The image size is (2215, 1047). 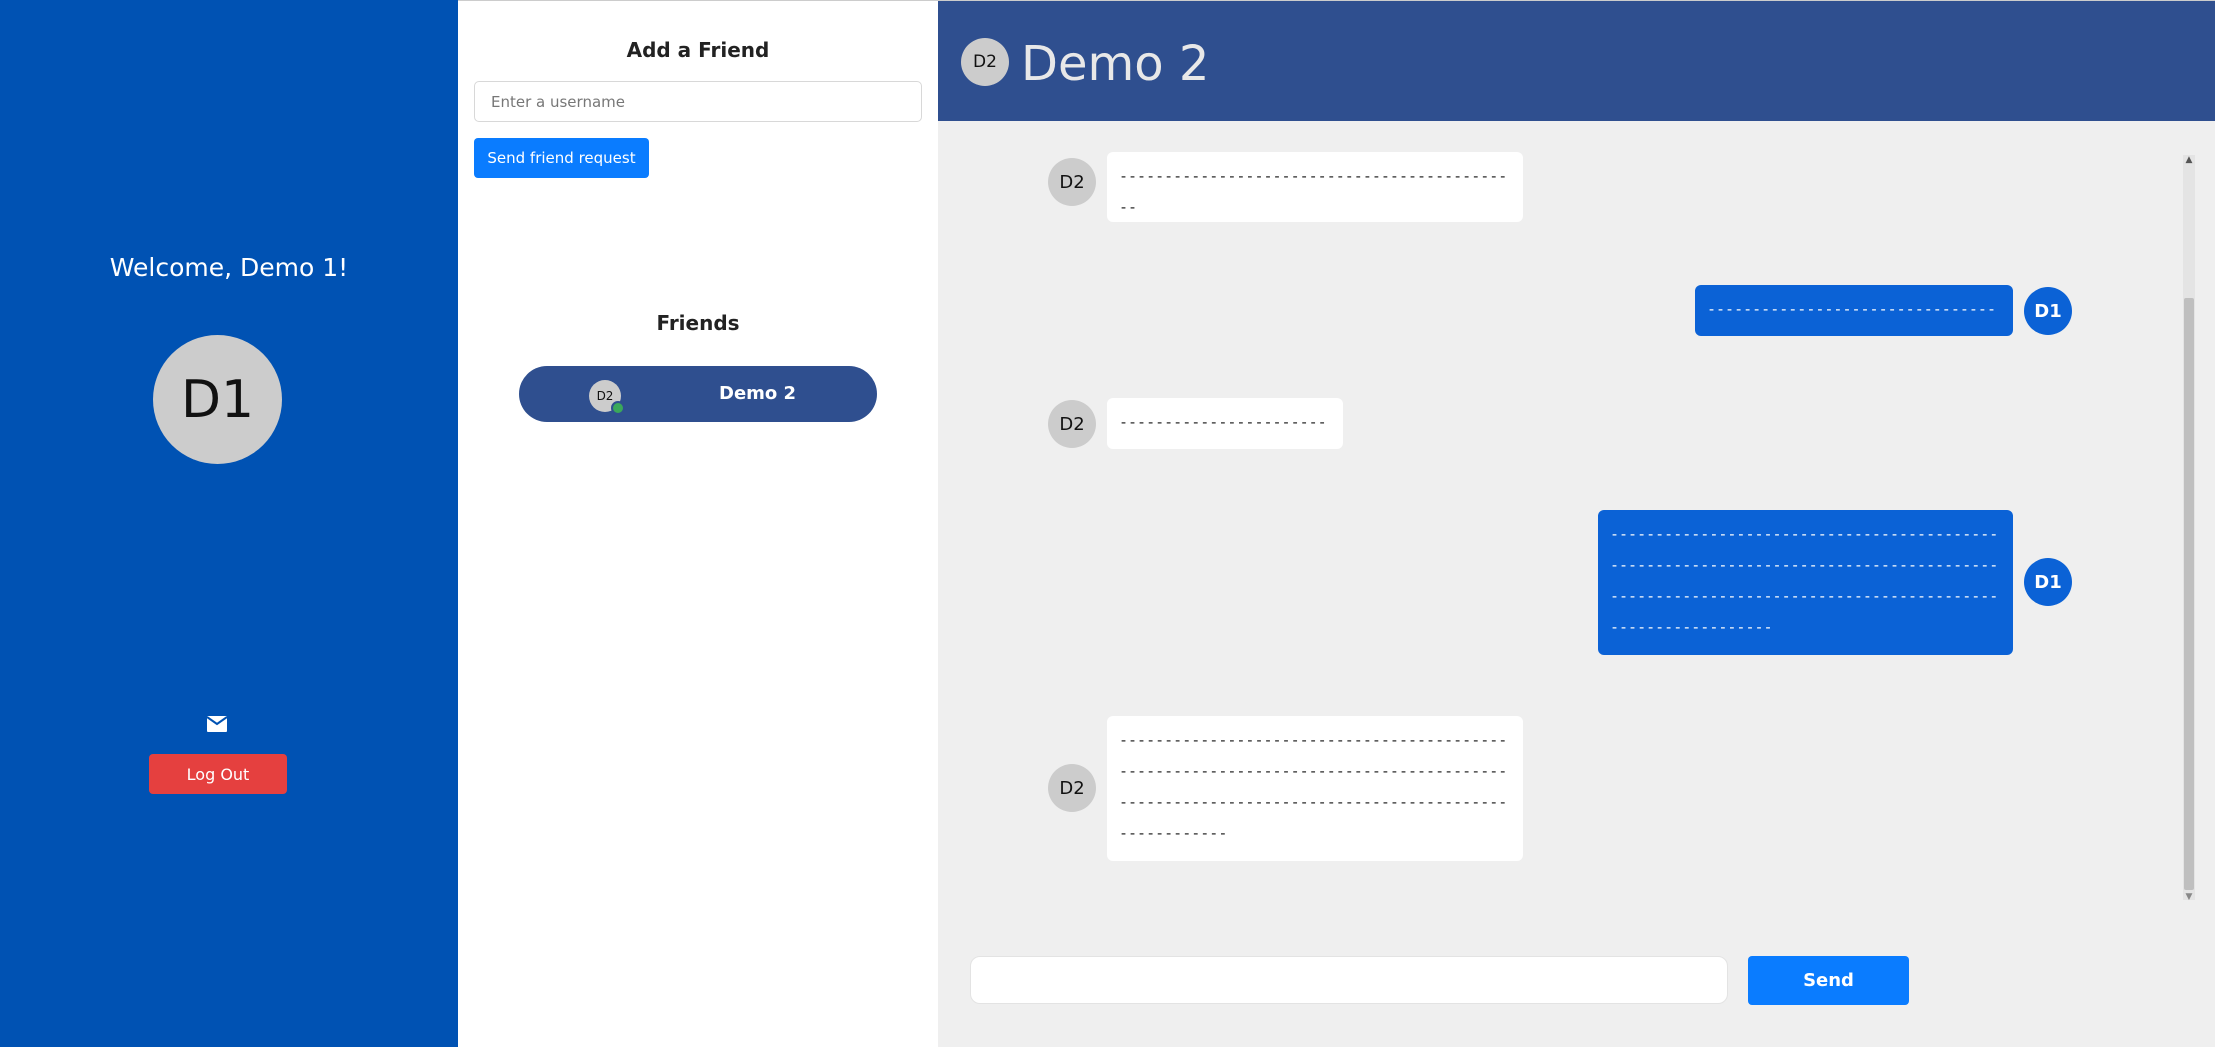 What do you see at coordinates (1854, 310) in the screenshot?
I see `message-bubble: -----------------------------------` at bounding box center [1854, 310].